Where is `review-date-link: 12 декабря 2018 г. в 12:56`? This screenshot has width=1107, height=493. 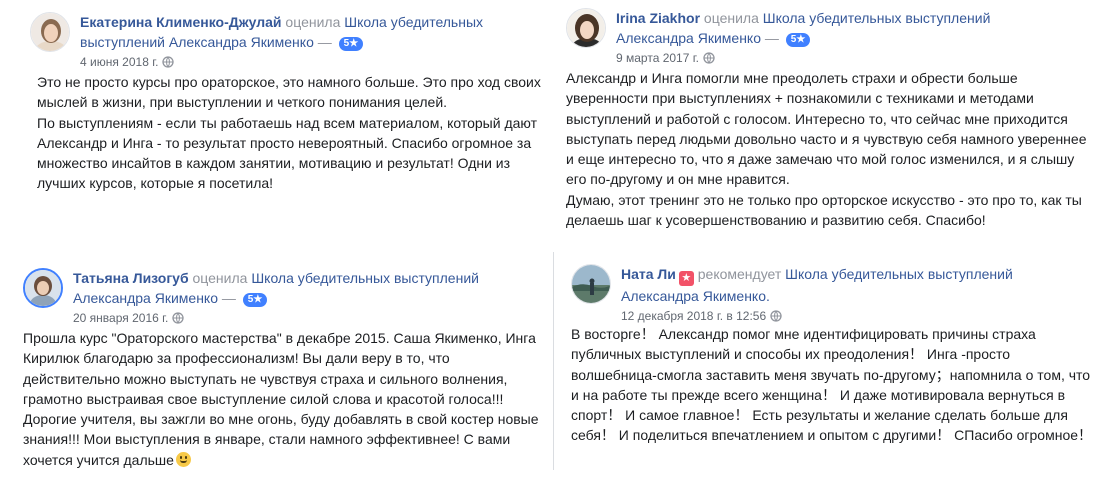
review-date-link: 12 декабря 2018 г. в 12:56 is located at coordinates (693, 316).